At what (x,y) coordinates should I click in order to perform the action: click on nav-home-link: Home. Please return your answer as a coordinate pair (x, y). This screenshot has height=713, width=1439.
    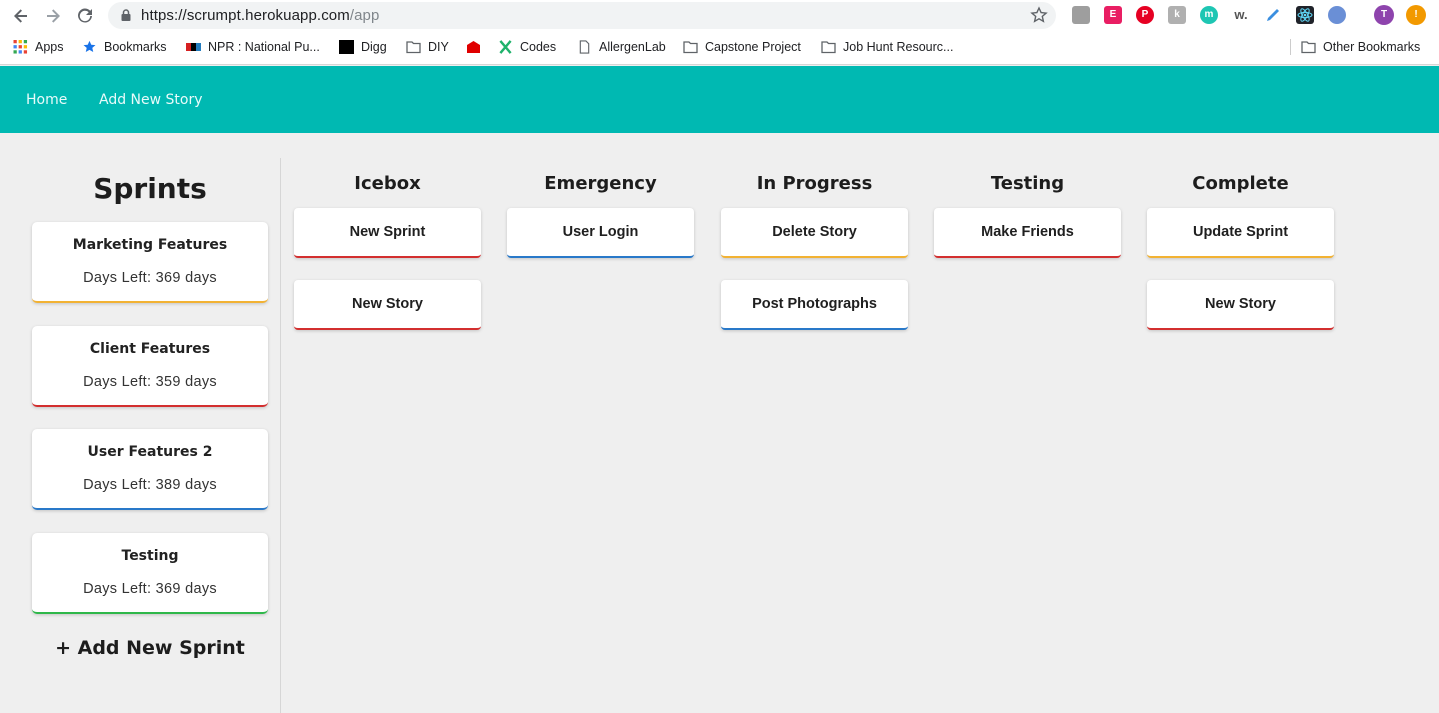
    Looking at the image, I should click on (46, 100).